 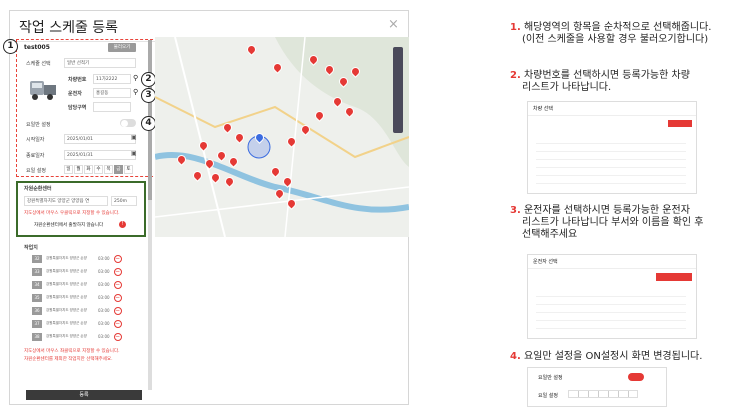 What do you see at coordinates (613, 222) in the screenshot?
I see `step-3-text-b: 리스트가 나타납니다 부서와 이름을 확인 후` at bounding box center [613, 222].